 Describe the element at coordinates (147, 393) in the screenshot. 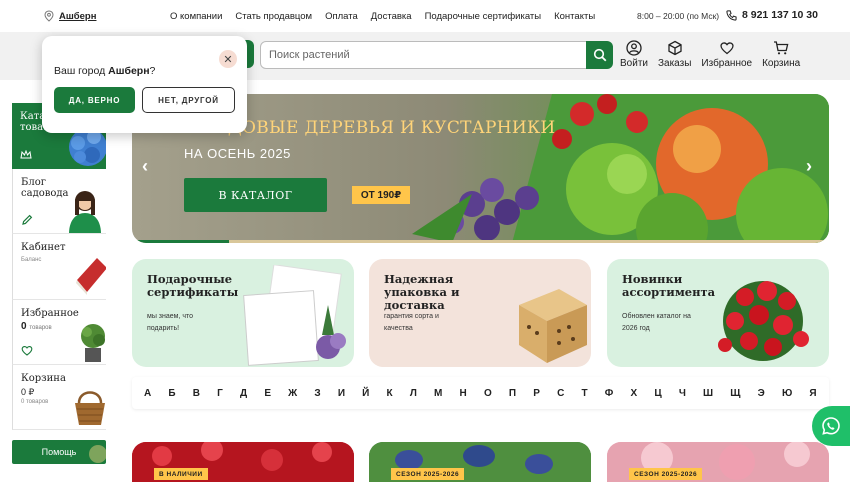

I see `alphabet-letter: А` at that location.